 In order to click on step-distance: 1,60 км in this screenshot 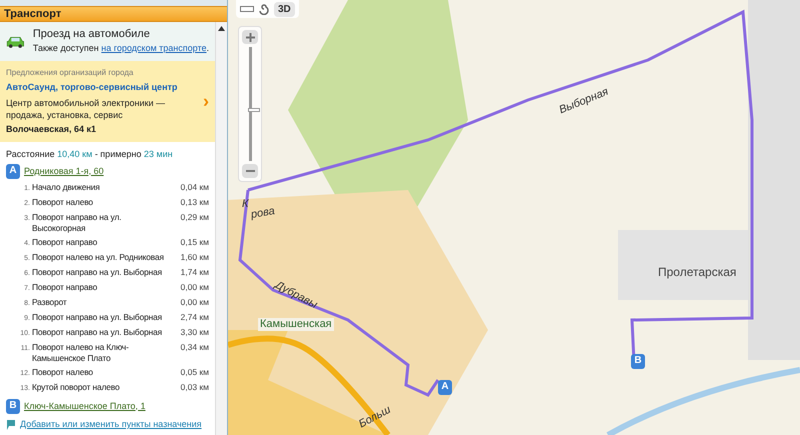, I will do `click(194, 258)`.